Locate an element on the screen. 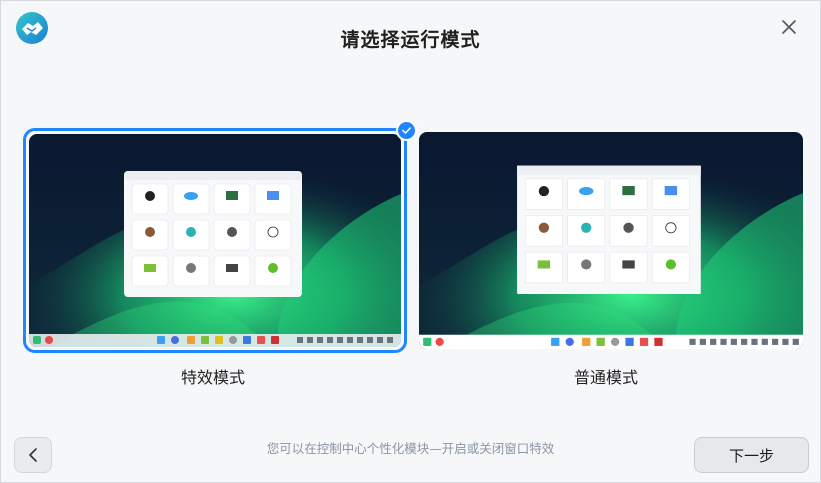 The height and width of the screenshot is (483, 821). back-button is located at coordinates (33, 455).